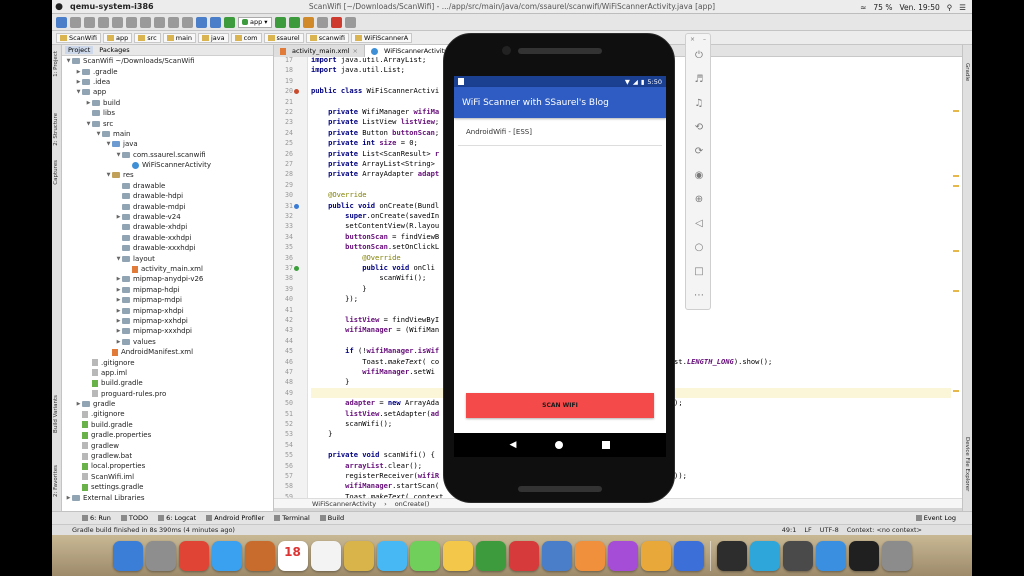  Describe the element at coordinates (950, 7) in the screenshot. I see `search-icon: ⚲` at that location.